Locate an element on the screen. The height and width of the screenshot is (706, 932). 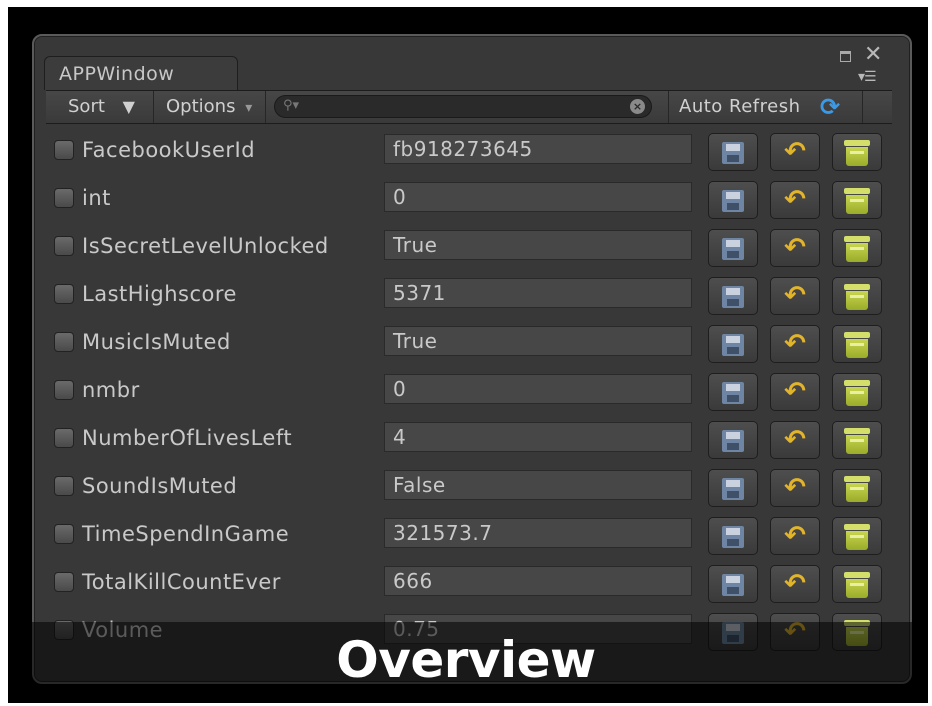
pref-row: NumberOfLivesLeft 4 ↶ is located at coordinates (470, 438).